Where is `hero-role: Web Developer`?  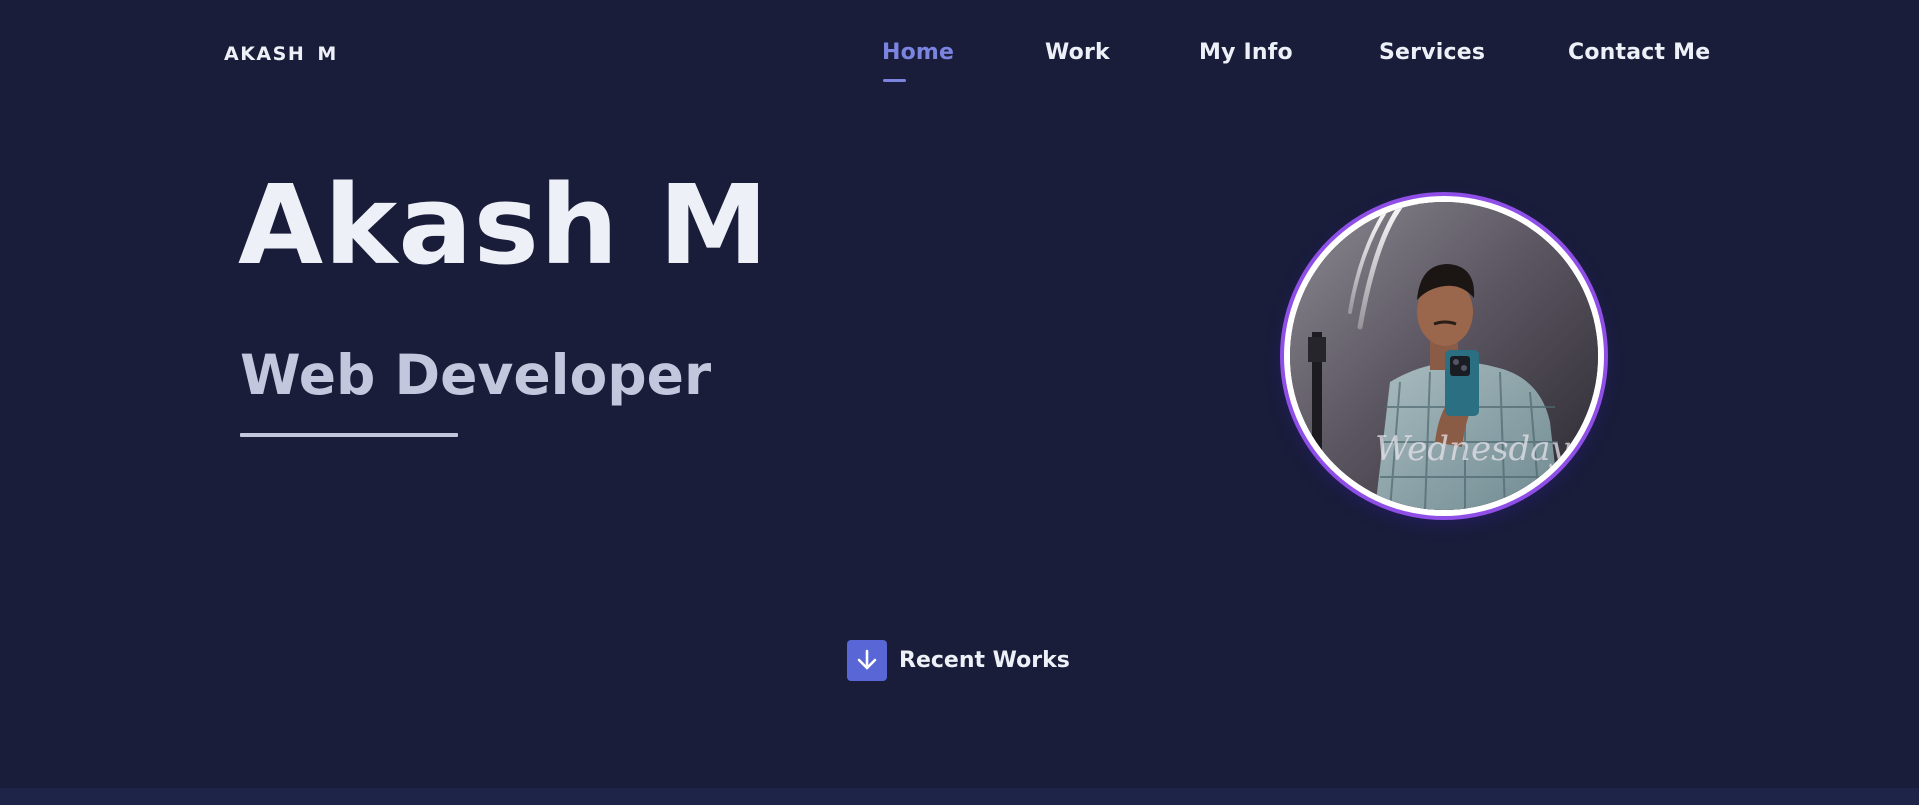 hero-role: Web Developer is located at coordinates (476, 375).